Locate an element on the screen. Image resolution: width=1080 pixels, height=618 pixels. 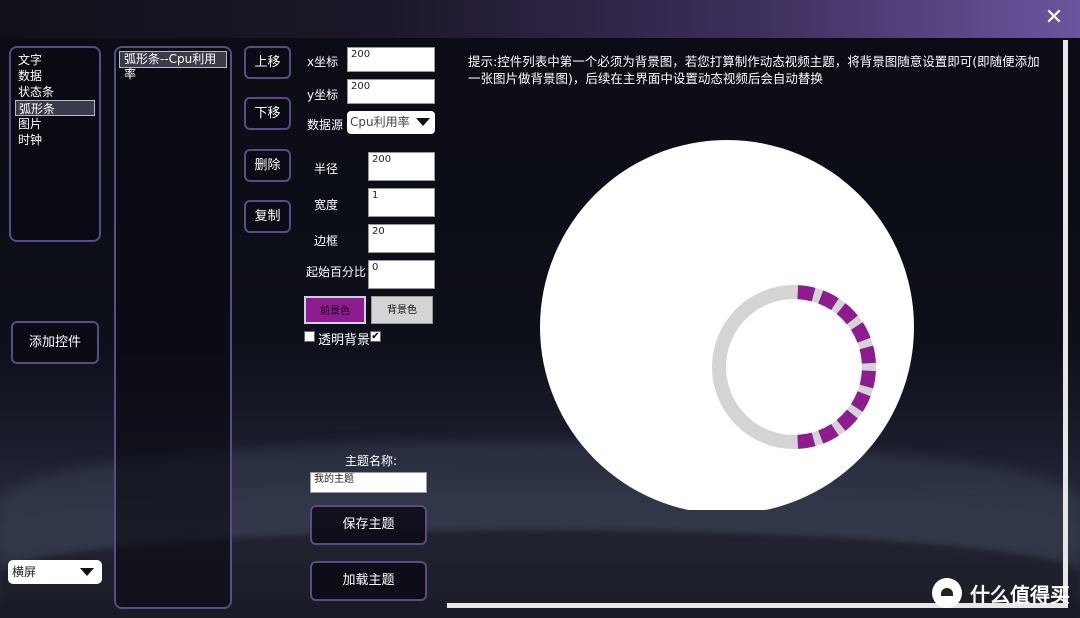
width-label: 宽度 is located at coordinates (326, 205).